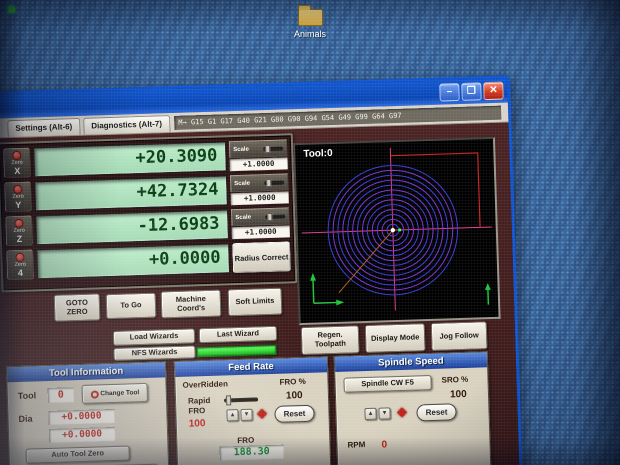 The image size is (620, 465). I want to click on tool-number-dro: 0, so click(61, 395).